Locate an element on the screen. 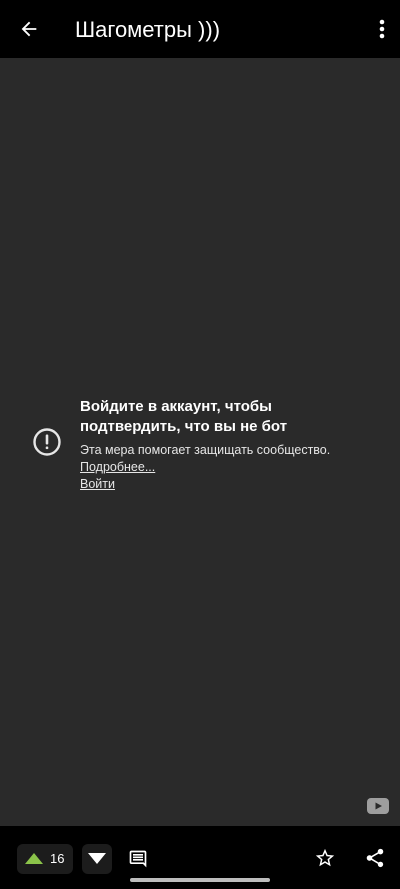 The image size is (400, 889). more-options-button is located at coordinates (382, 29).